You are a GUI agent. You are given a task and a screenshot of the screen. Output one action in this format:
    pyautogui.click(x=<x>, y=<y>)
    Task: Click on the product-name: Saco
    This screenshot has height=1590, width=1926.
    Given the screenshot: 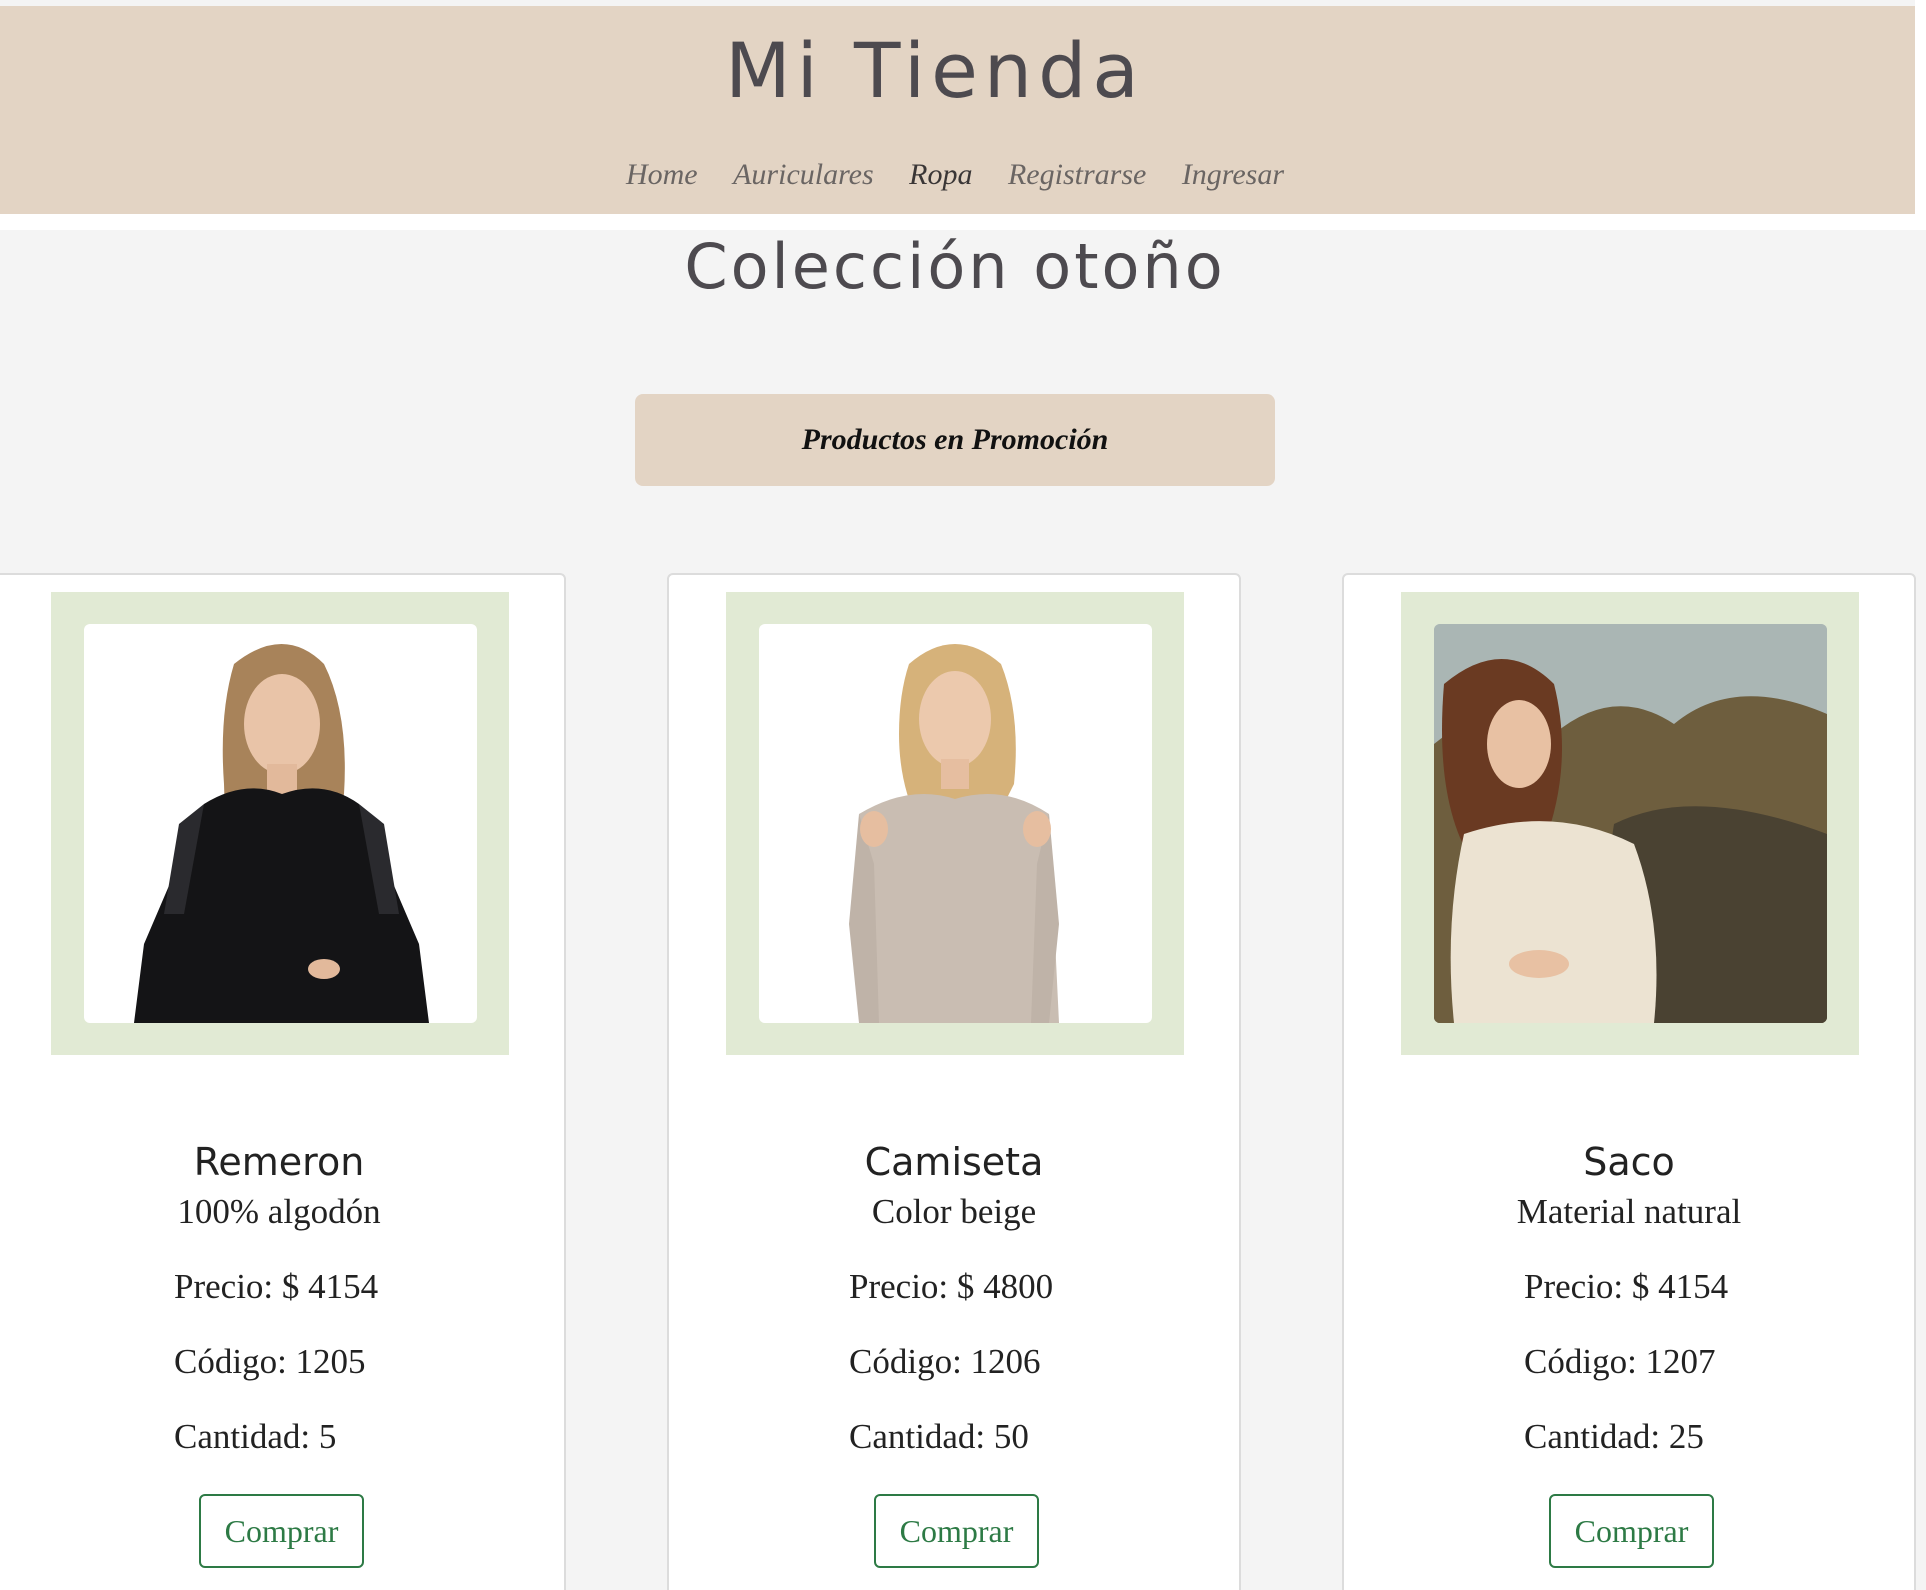 What is the action you would take?
    pyautogui.click(x=1629, y=1162)
    